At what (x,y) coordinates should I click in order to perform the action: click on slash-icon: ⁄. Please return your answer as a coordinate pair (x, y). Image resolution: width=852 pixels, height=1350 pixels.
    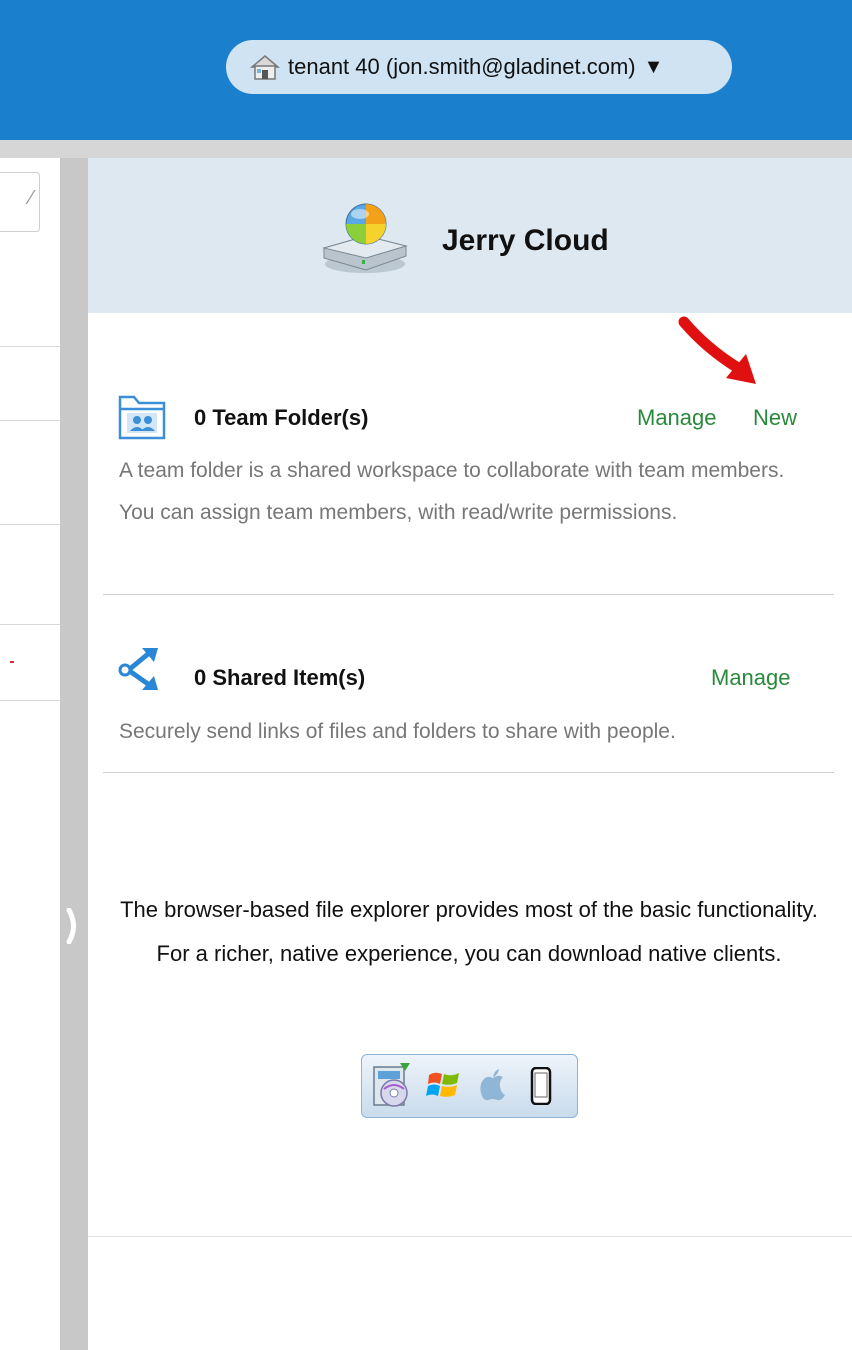
    Looking at the image, I should click on (31, 198).